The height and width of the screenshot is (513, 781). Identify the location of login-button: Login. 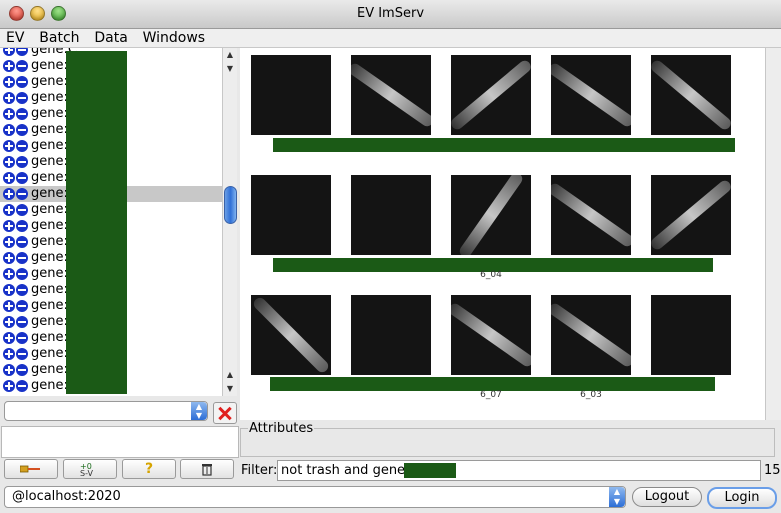
(742, 498).